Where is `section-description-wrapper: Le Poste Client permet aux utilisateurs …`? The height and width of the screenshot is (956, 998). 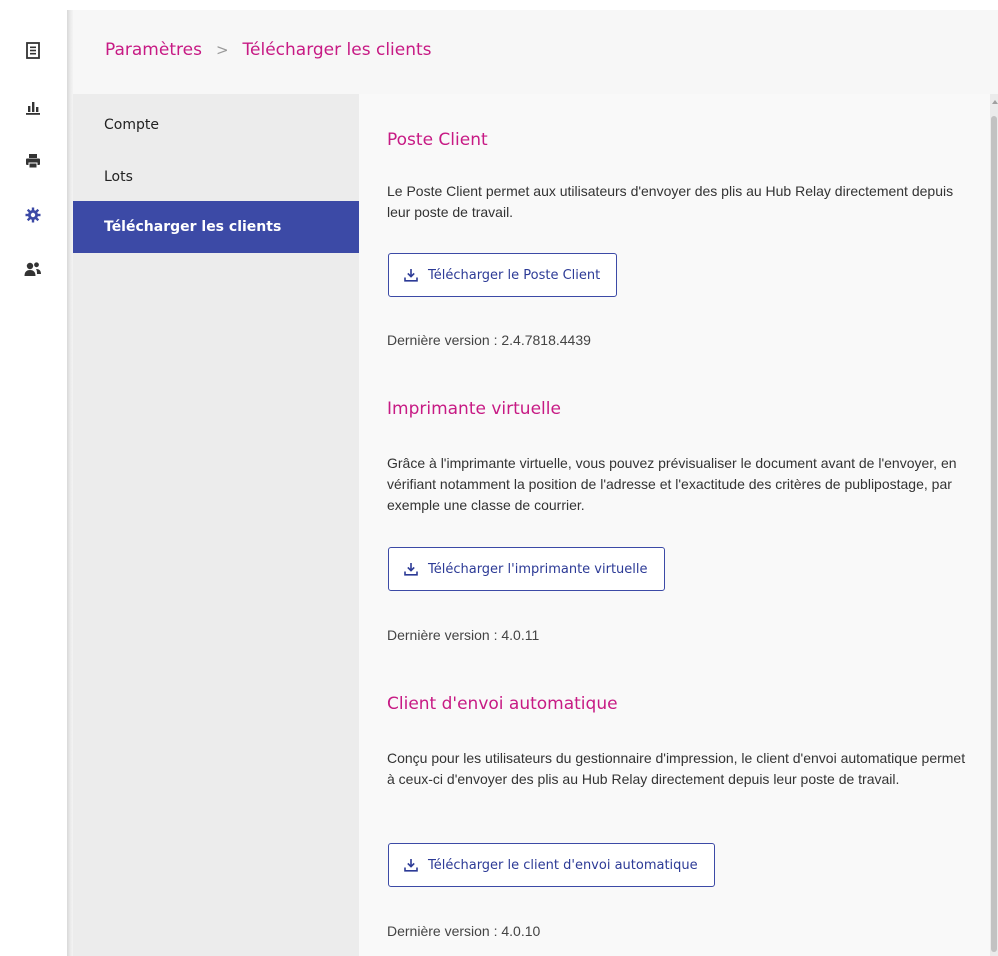 section-description-wrapper: Le Poste Client permet aux utilisateurs … is located at coordinates (677, 202).